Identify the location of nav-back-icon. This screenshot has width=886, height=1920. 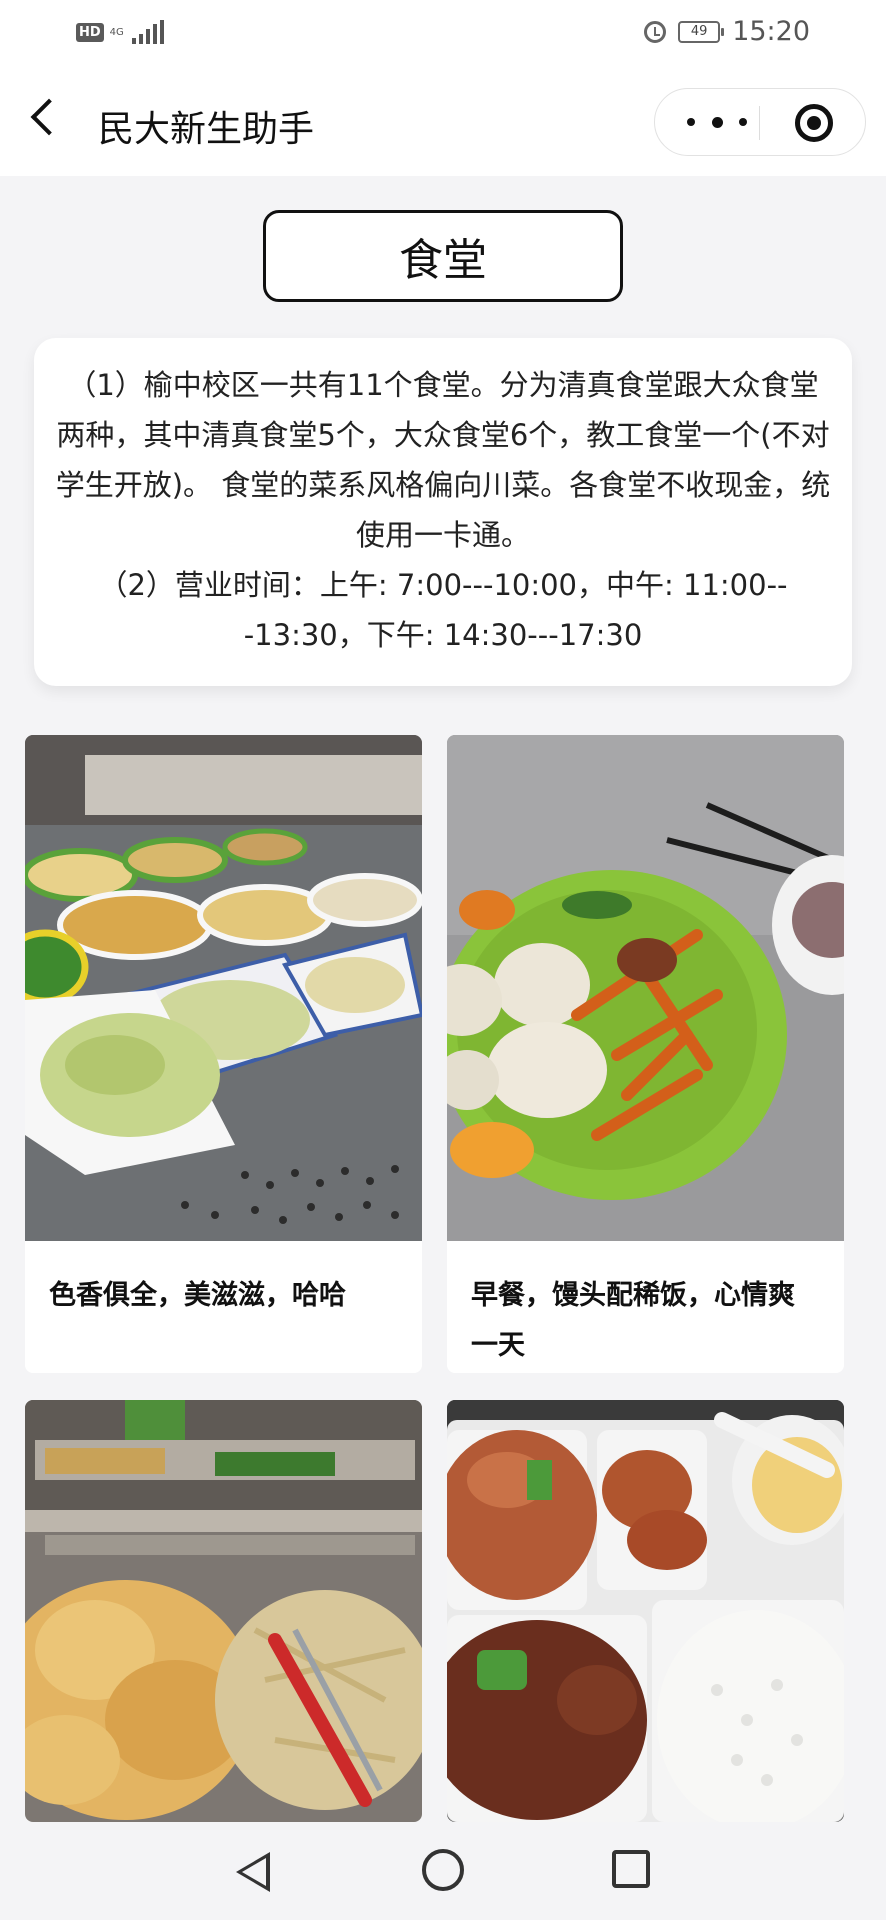
(253, 1872).